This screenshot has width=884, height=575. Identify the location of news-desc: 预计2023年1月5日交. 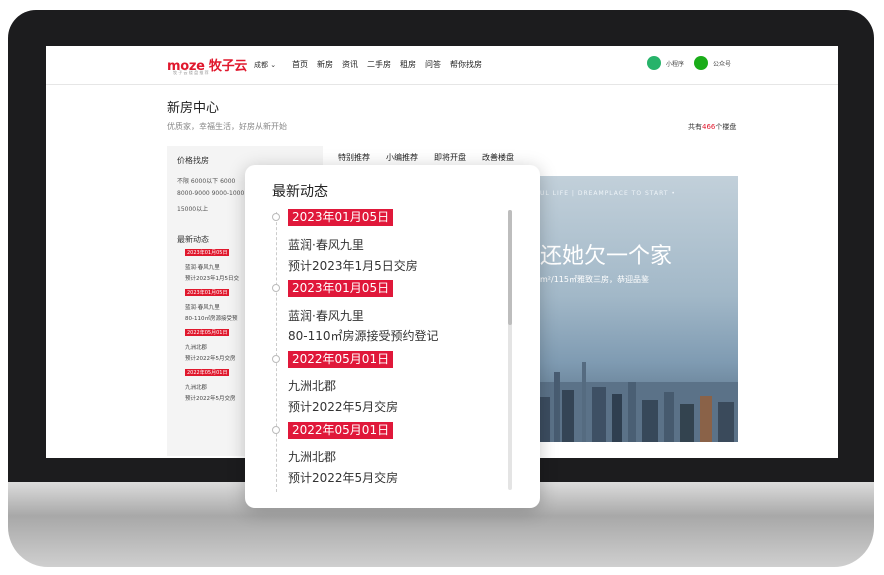
(212, 279).